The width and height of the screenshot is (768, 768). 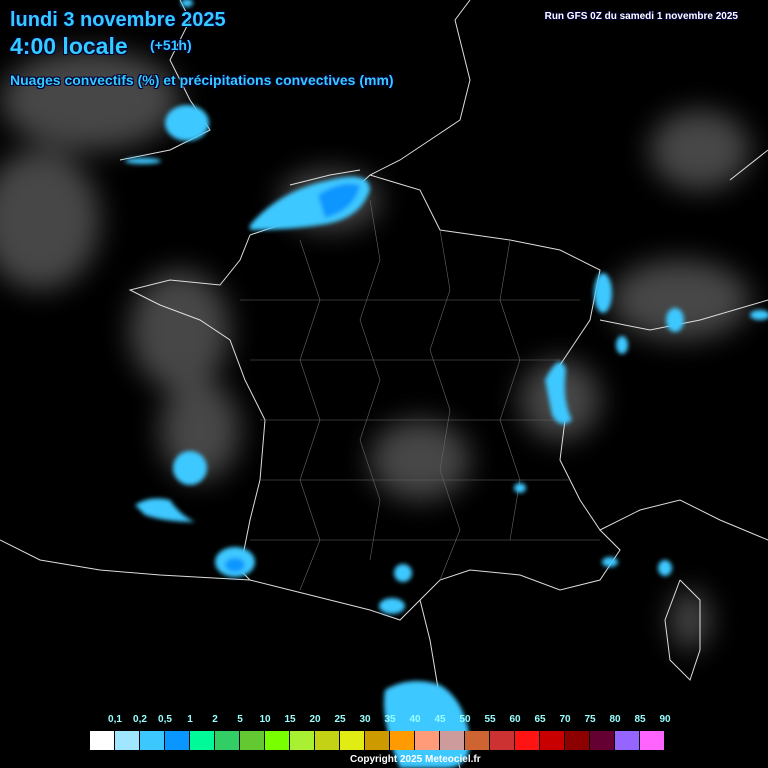 What do you see at coordinates (140, 719) in the screenshot?
I see `legend-label: 0,2` at bounding box center [140, 719].